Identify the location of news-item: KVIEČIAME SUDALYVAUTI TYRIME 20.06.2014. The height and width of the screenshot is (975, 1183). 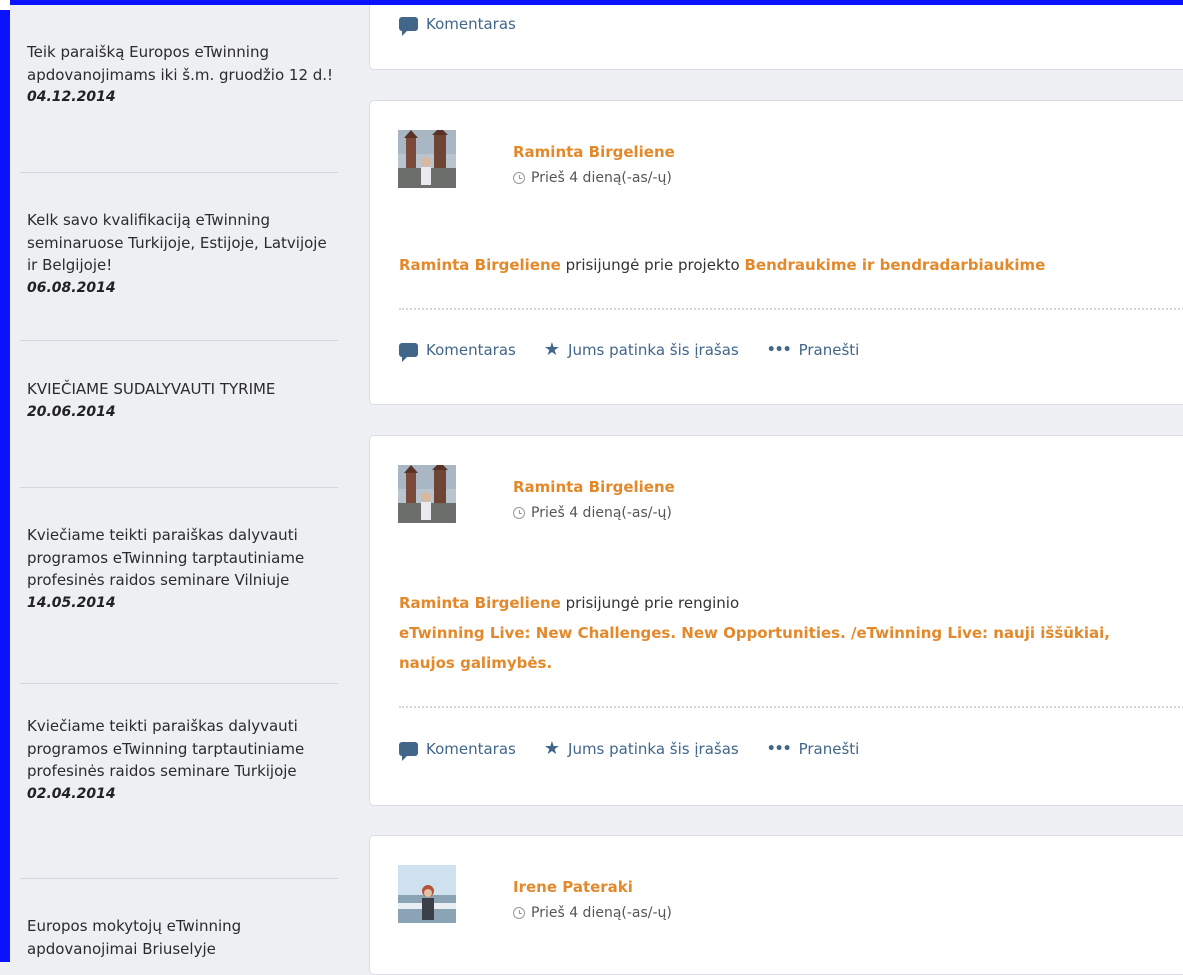
(181, 400).